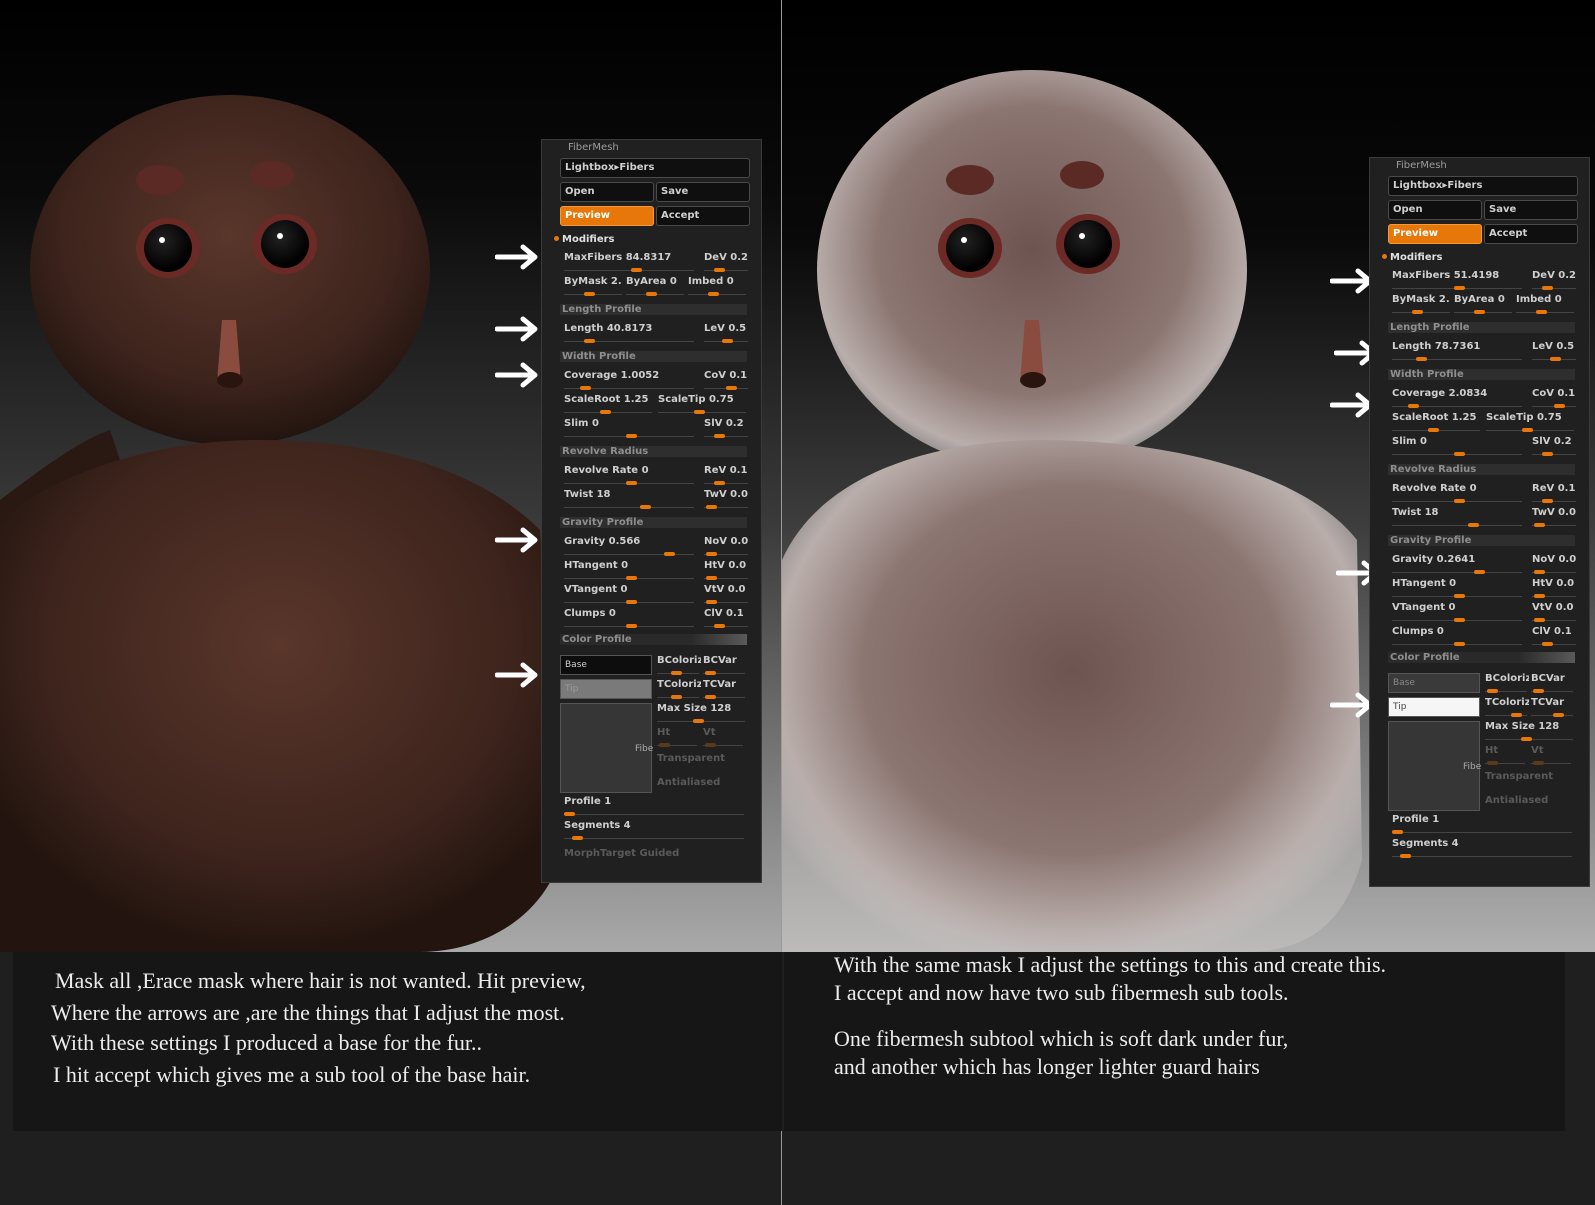 Image resolution: width=1595 pixels, height=1205 pixels. Describe the element at coordinates (1554, 288) in the screenshot. I see `dev-track` at that location.